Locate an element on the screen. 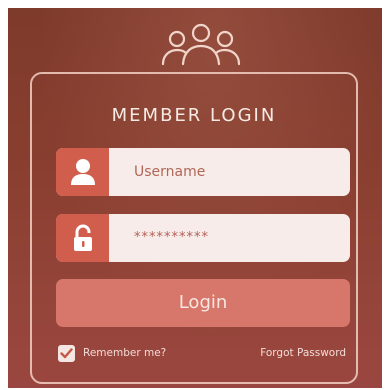 Image resolution: width=390 pixels, height=390 pixels. password-field: ********** is located at coordinates (203, 238).